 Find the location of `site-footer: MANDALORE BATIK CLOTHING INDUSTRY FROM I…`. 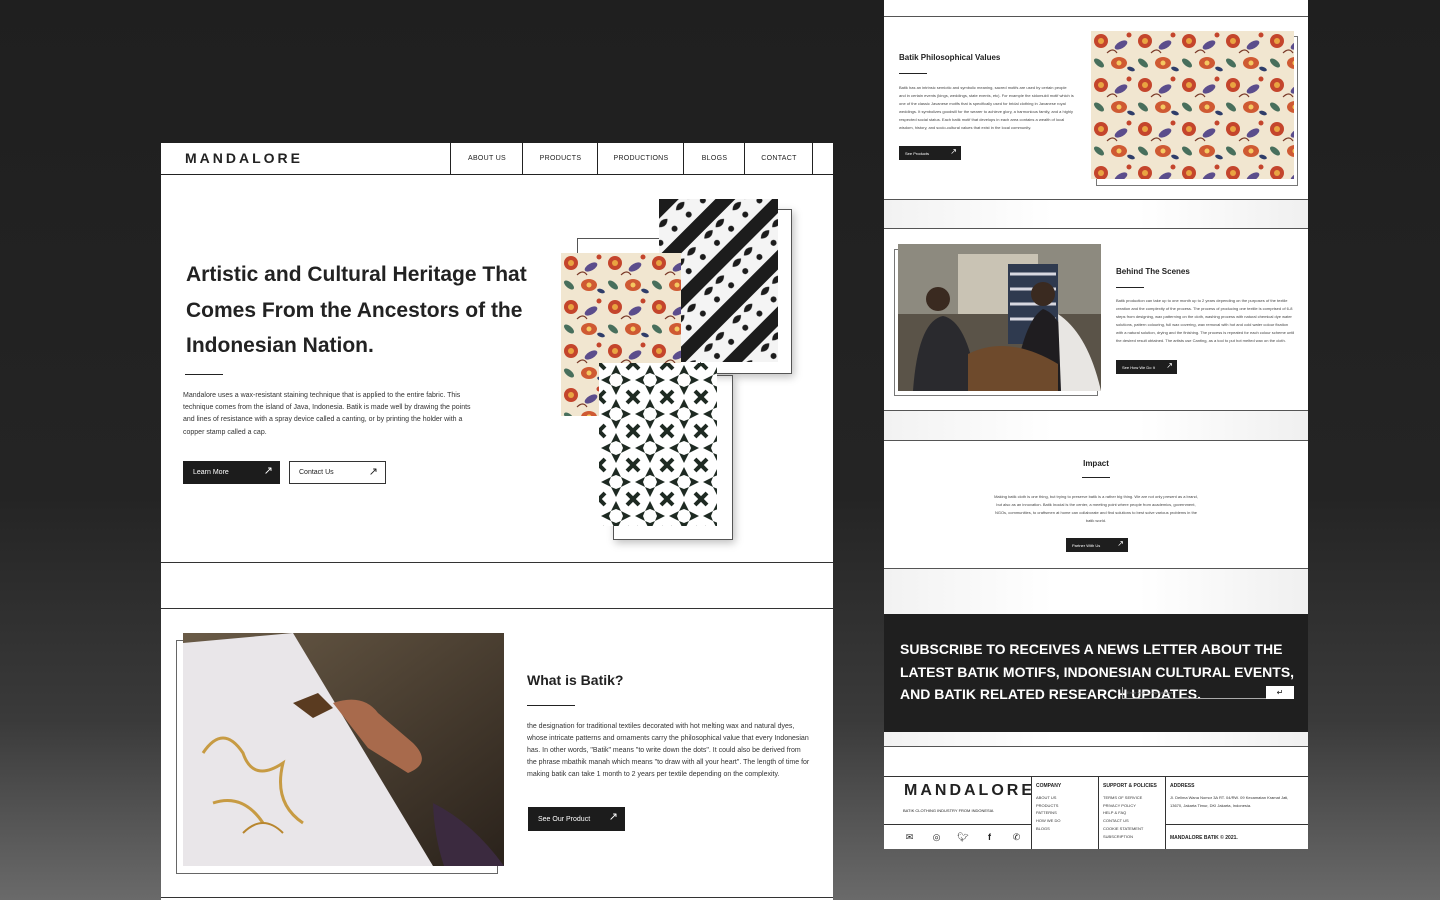

site-footer: MANDALORE BATIK CLOTHING INDUSTRY FROM I… is located at coordinates (1096, 812).